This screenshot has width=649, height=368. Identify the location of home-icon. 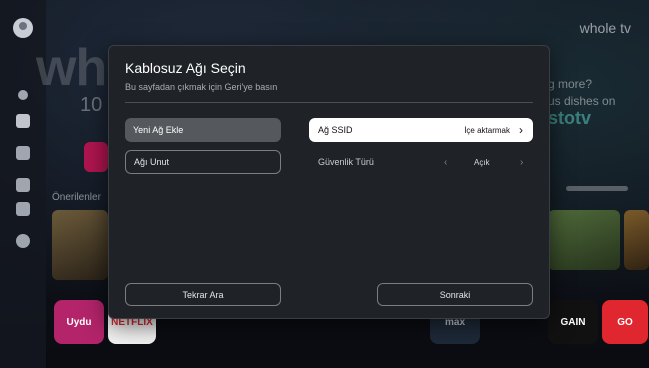
(23, 121).